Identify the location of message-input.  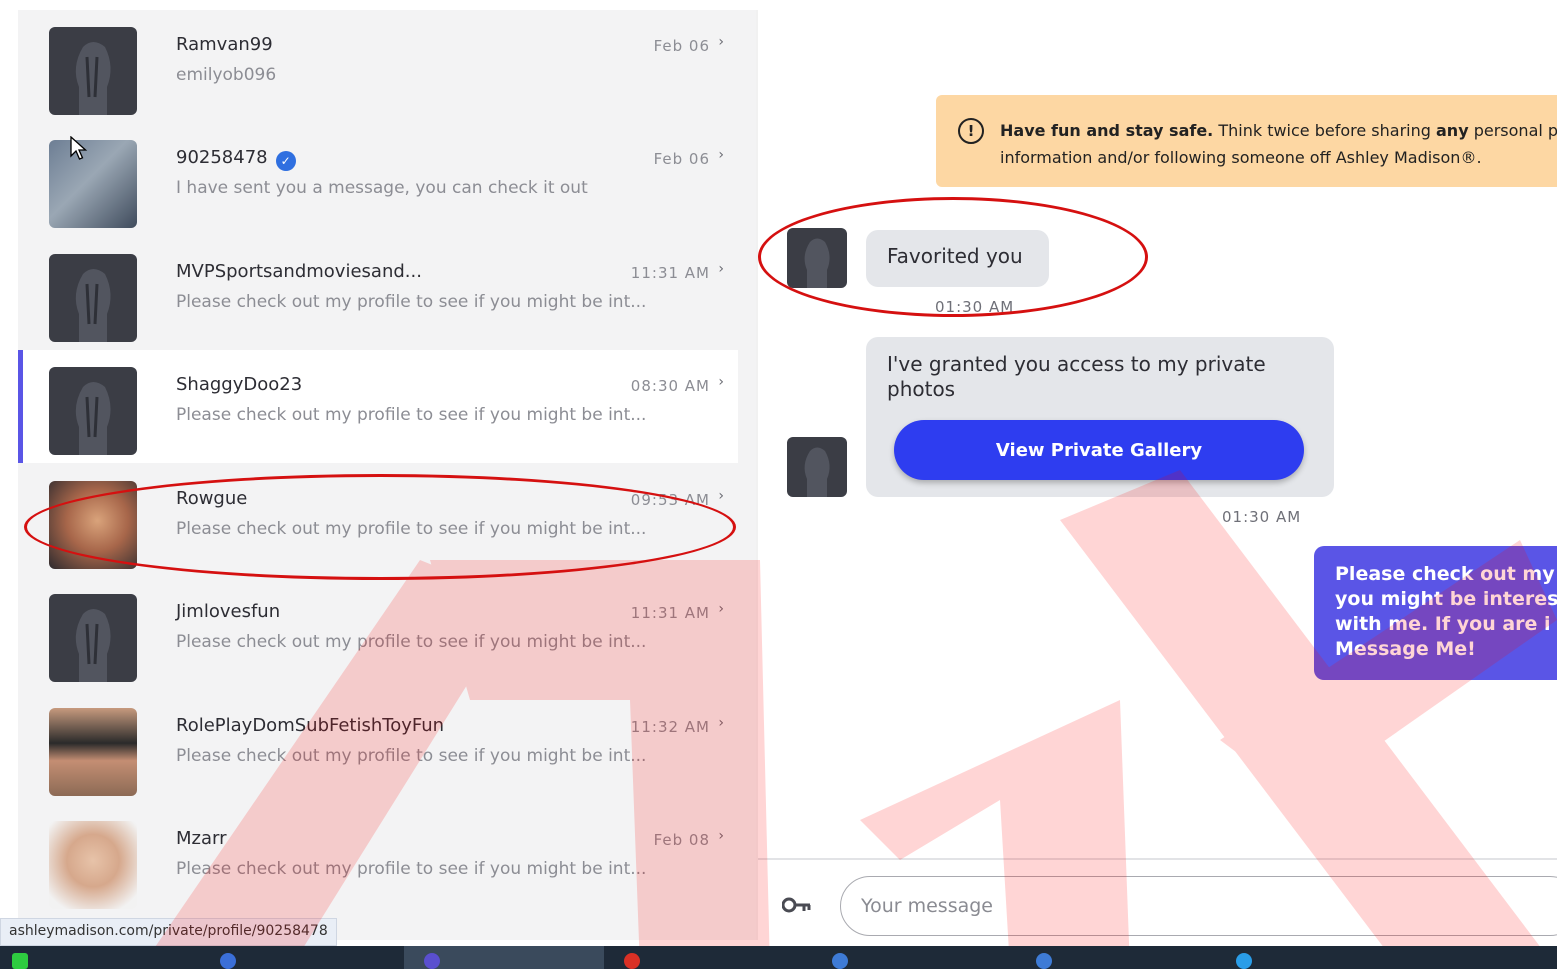
(1198, 906).